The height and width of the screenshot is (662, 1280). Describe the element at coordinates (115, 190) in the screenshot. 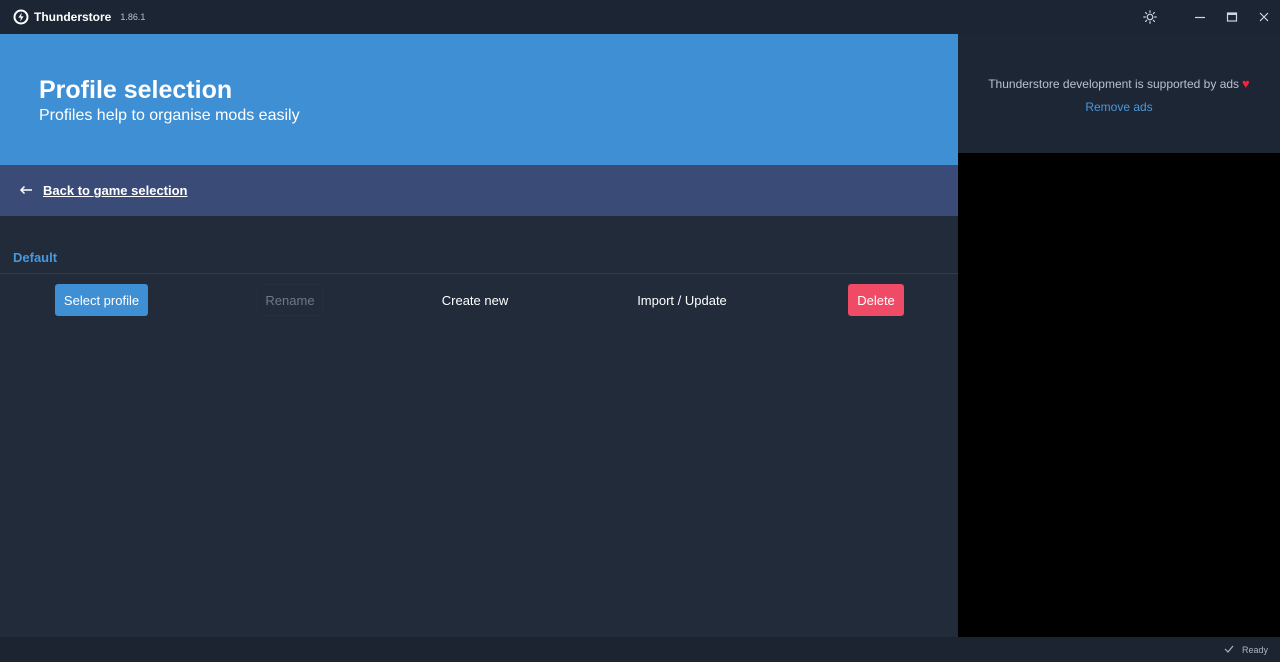

I see `back-to-game-selection-link: Back to game selection` at that location.